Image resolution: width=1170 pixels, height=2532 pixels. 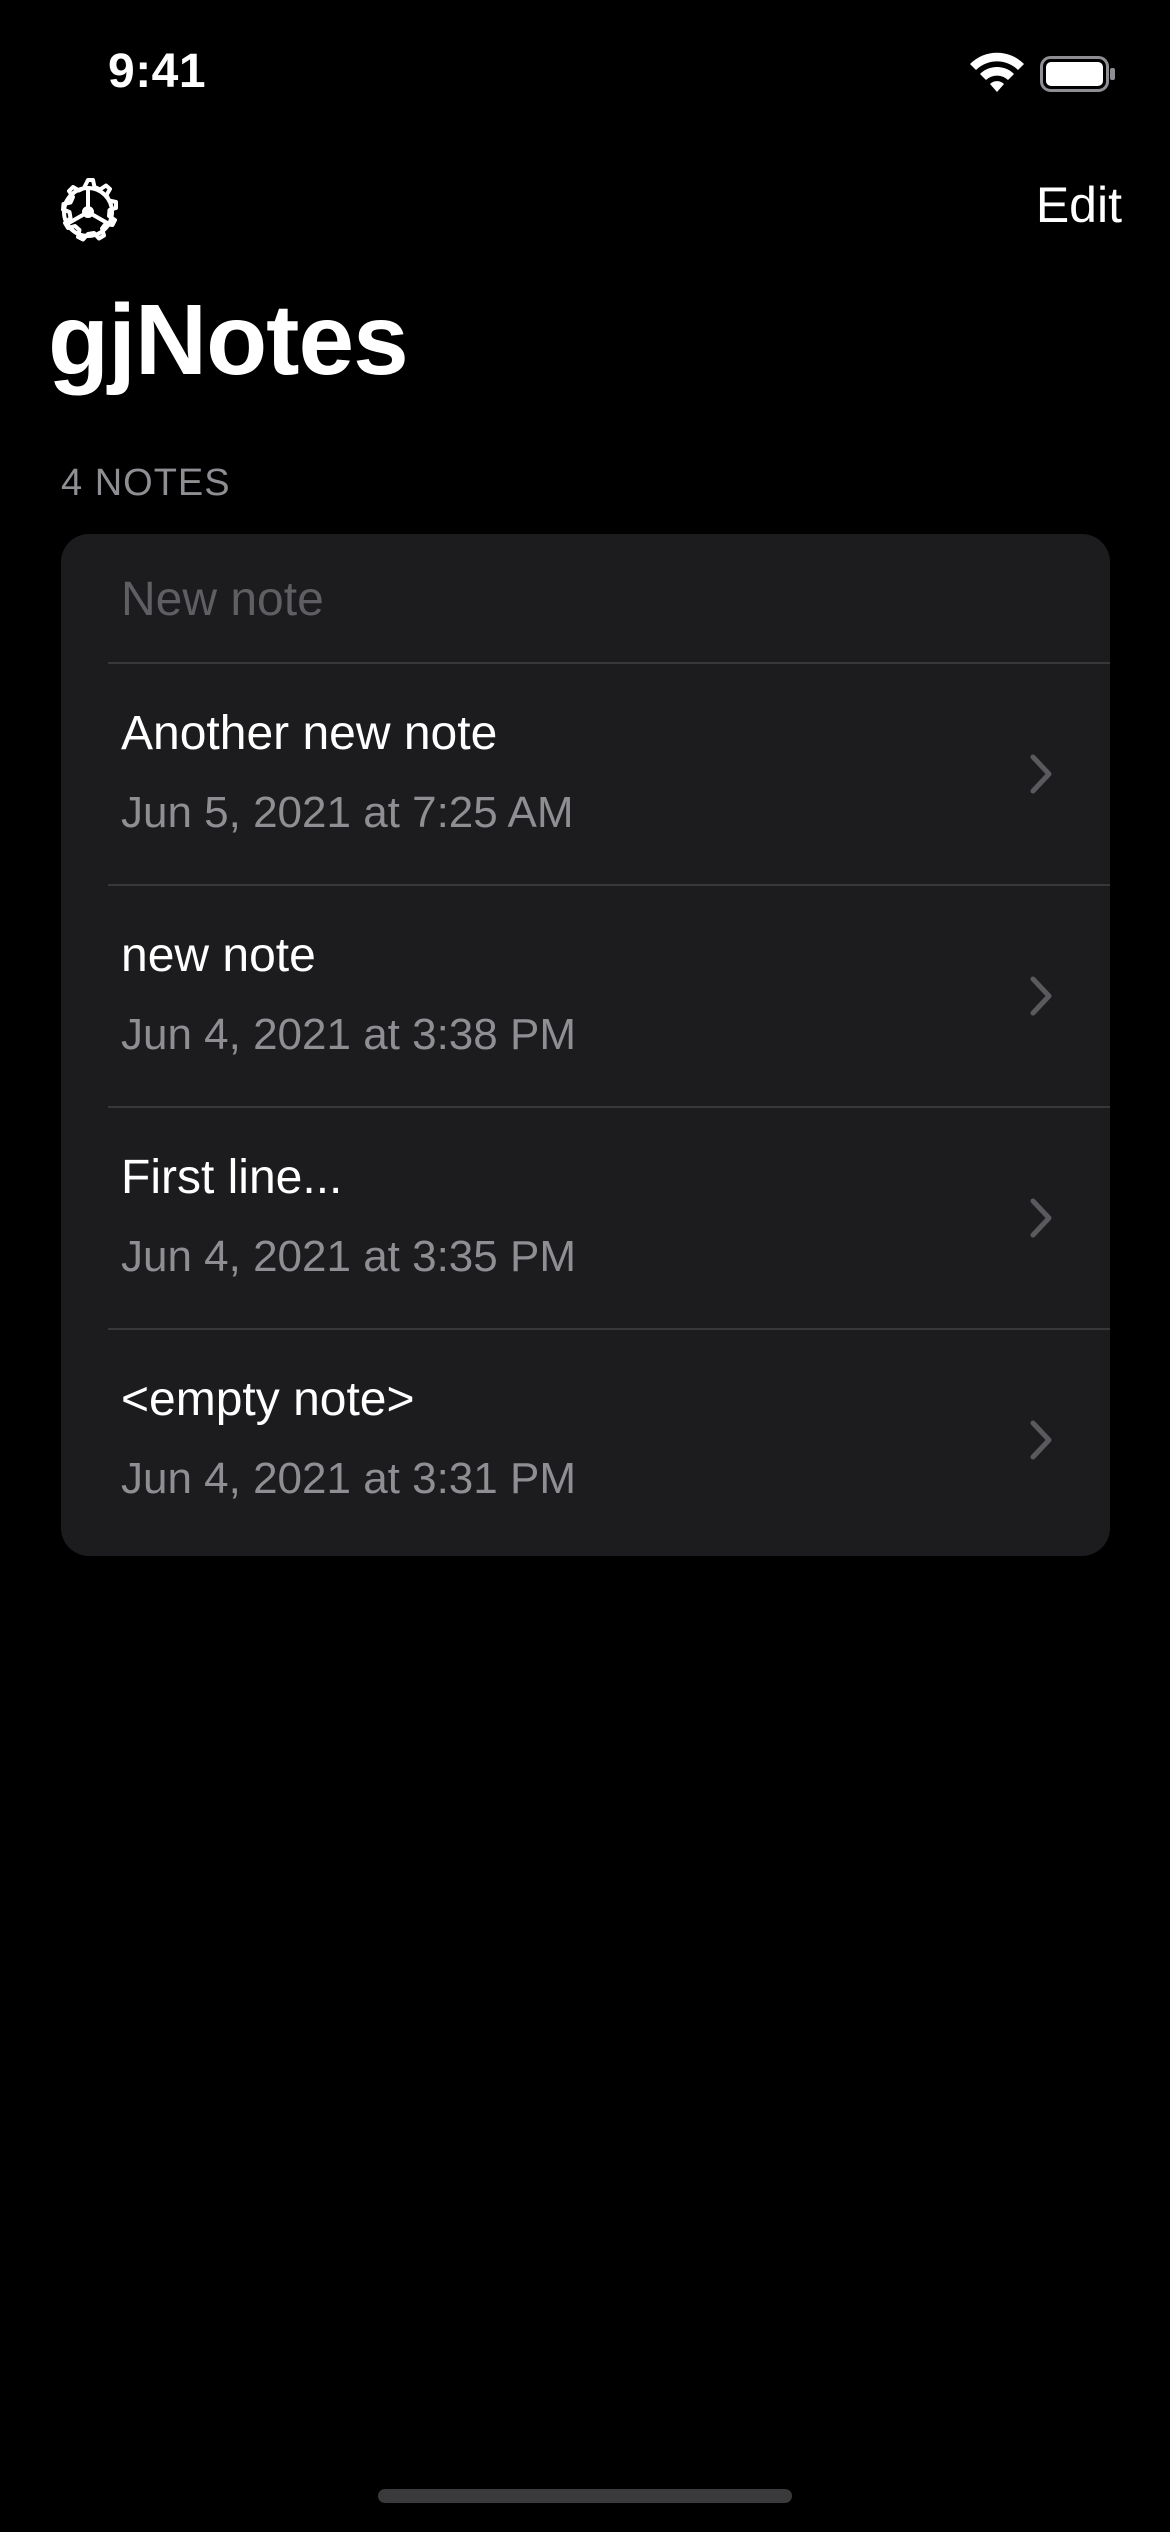 I want to click on gear-icon, so click(x=89, y=210).